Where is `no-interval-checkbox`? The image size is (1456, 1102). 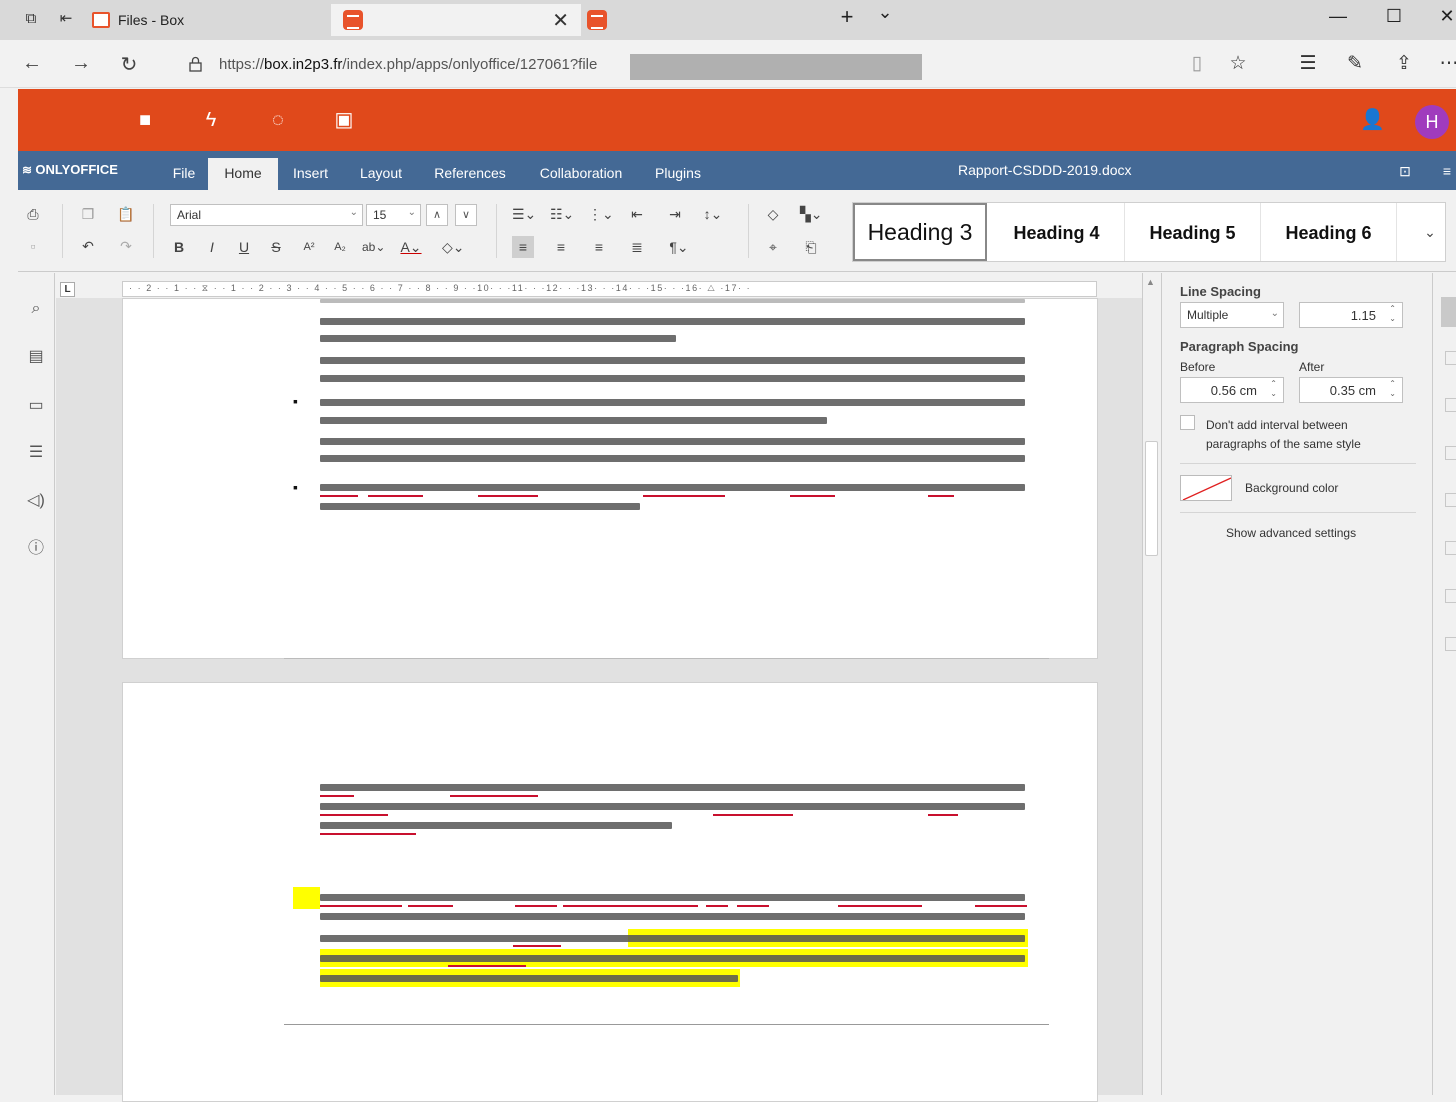 no-interval-checkbox is located at coordinates (1187, 422).